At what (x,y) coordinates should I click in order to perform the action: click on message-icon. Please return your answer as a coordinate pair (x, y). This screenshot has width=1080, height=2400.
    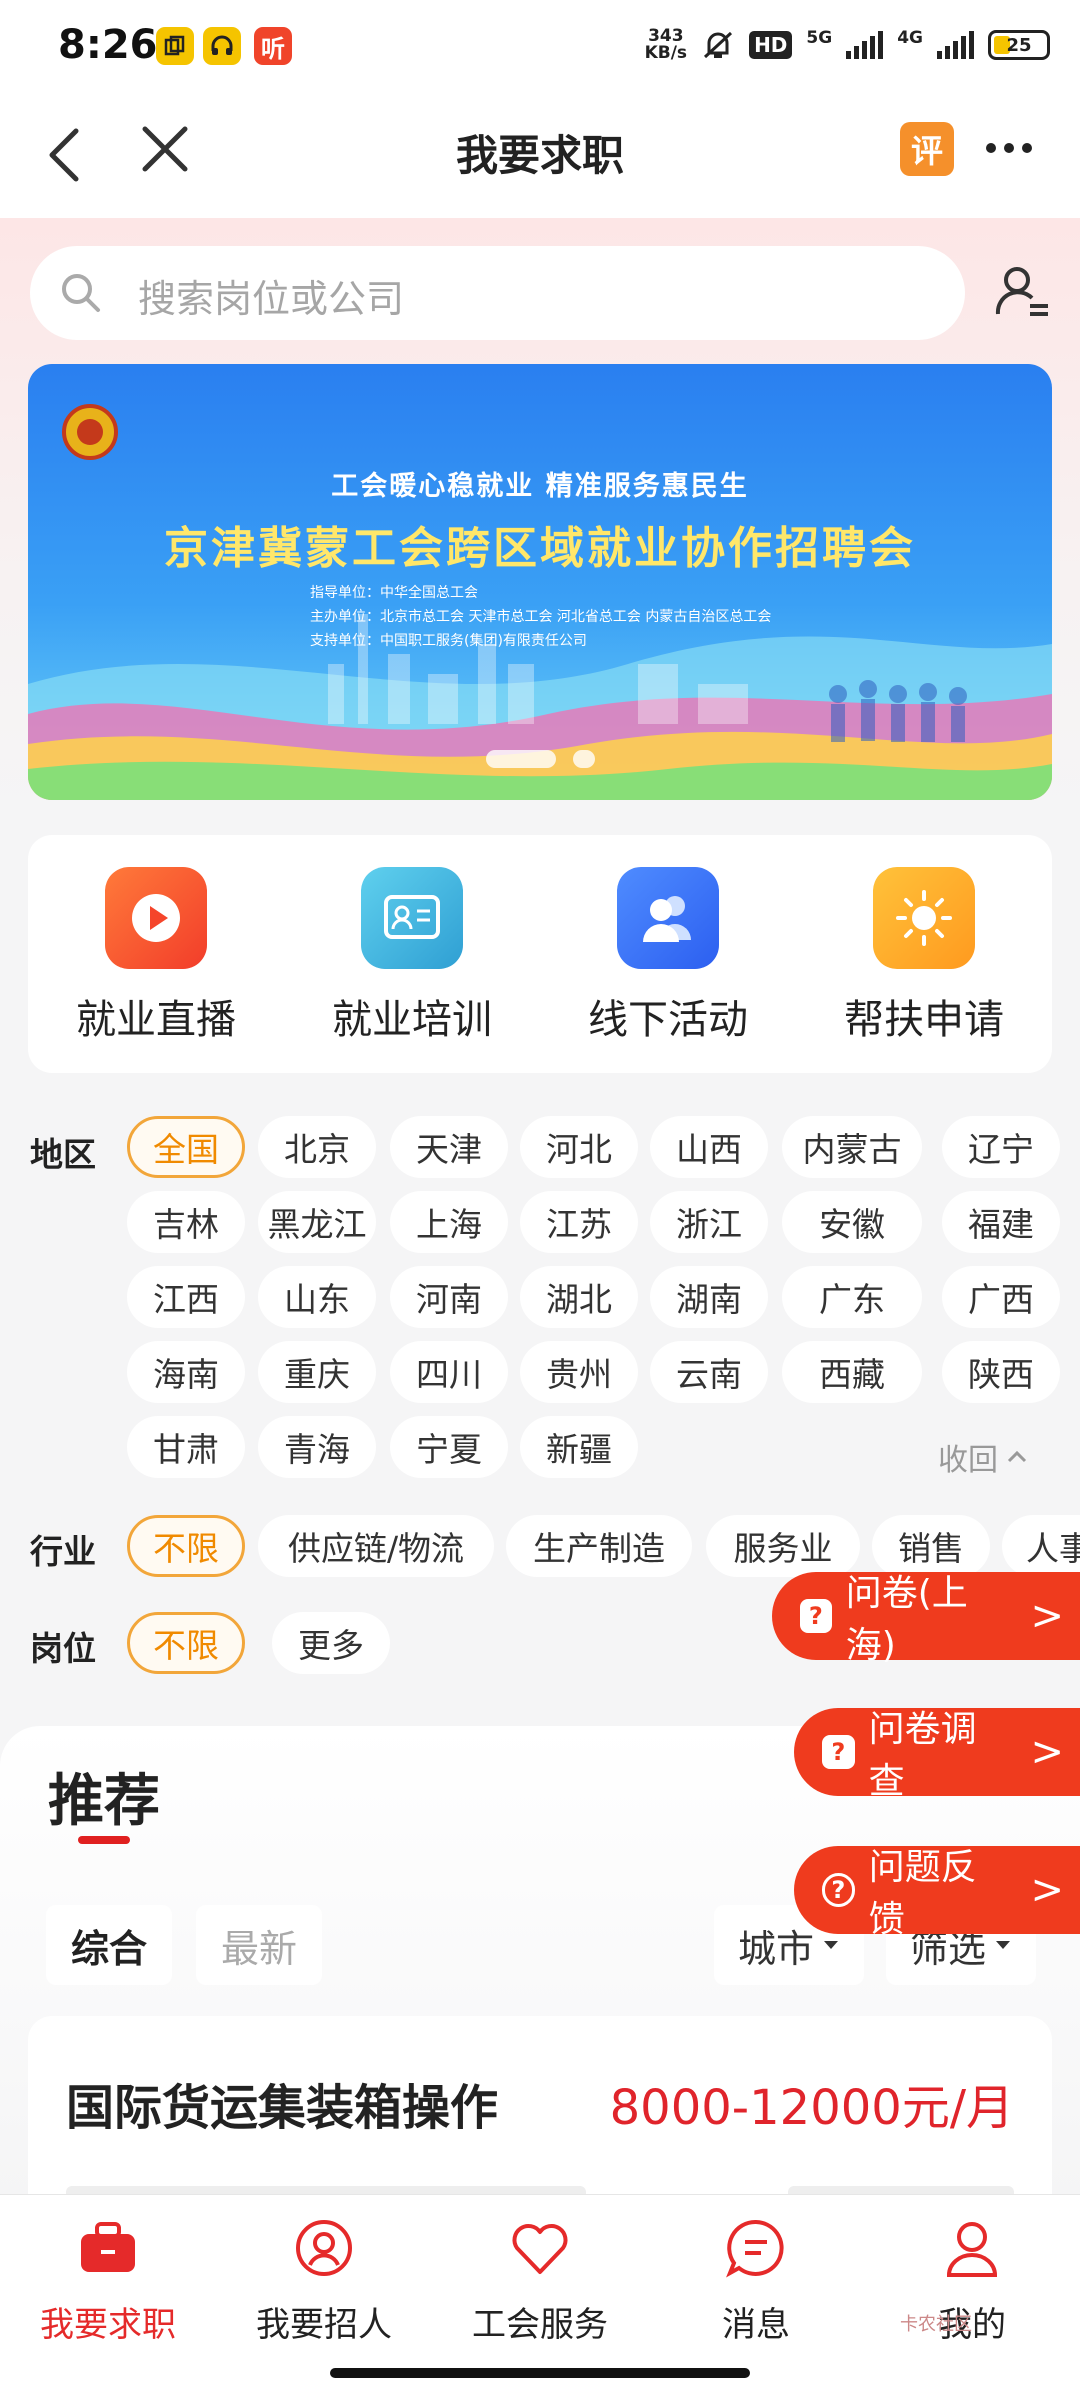
    Looking at the image, I should click on (756, 2248).